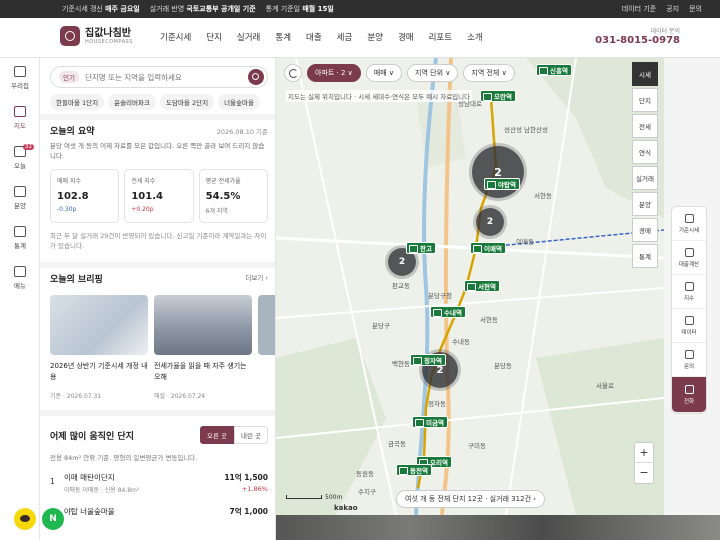 The width and height of the screenshot is (720, 540). I want to click on link-inquiry: 문의, so click(695, 9).